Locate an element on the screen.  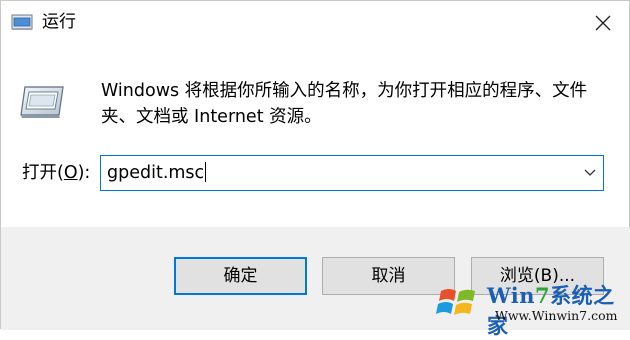
open-label-prefix: 打开( is located at coordinates (43, 173).